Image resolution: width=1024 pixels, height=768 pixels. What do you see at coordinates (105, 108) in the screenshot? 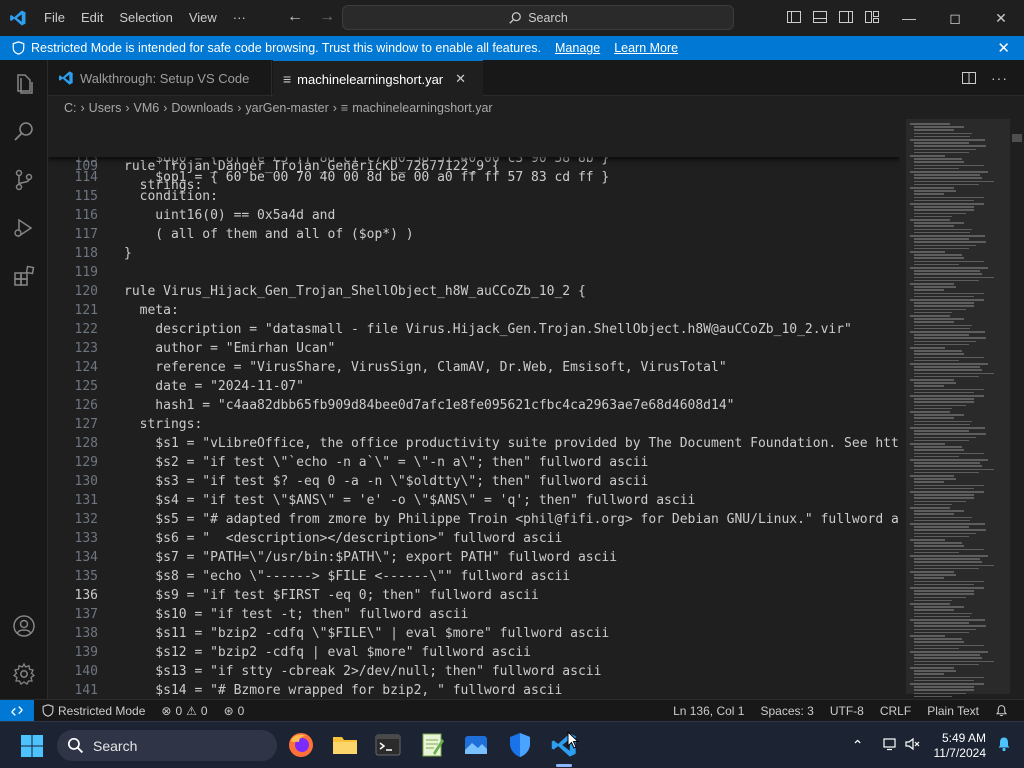
I see `breadcrumb-item: Users` at bounding box center [105, 108].